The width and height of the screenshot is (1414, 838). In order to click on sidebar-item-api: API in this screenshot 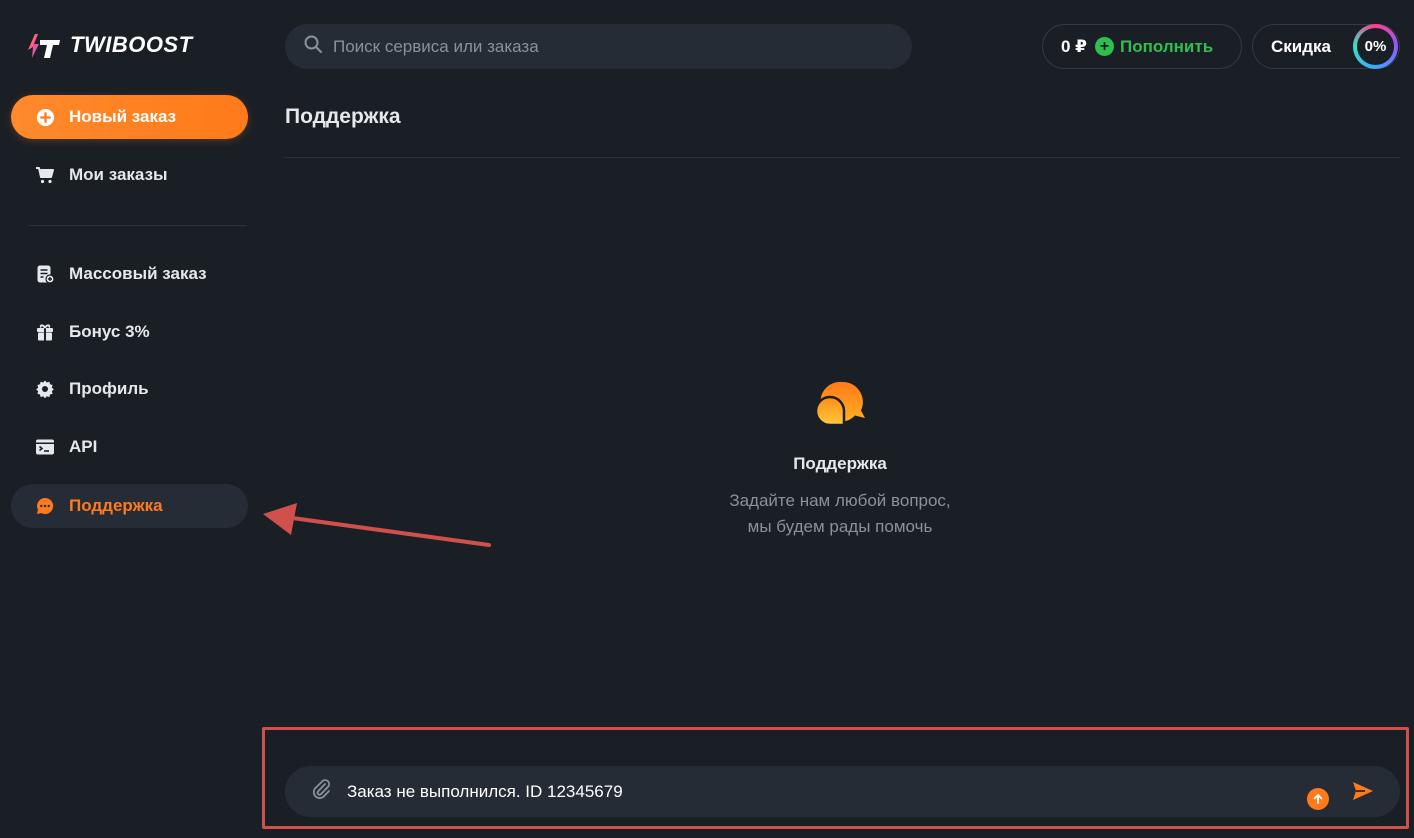, I will do `click(129, 447)`.